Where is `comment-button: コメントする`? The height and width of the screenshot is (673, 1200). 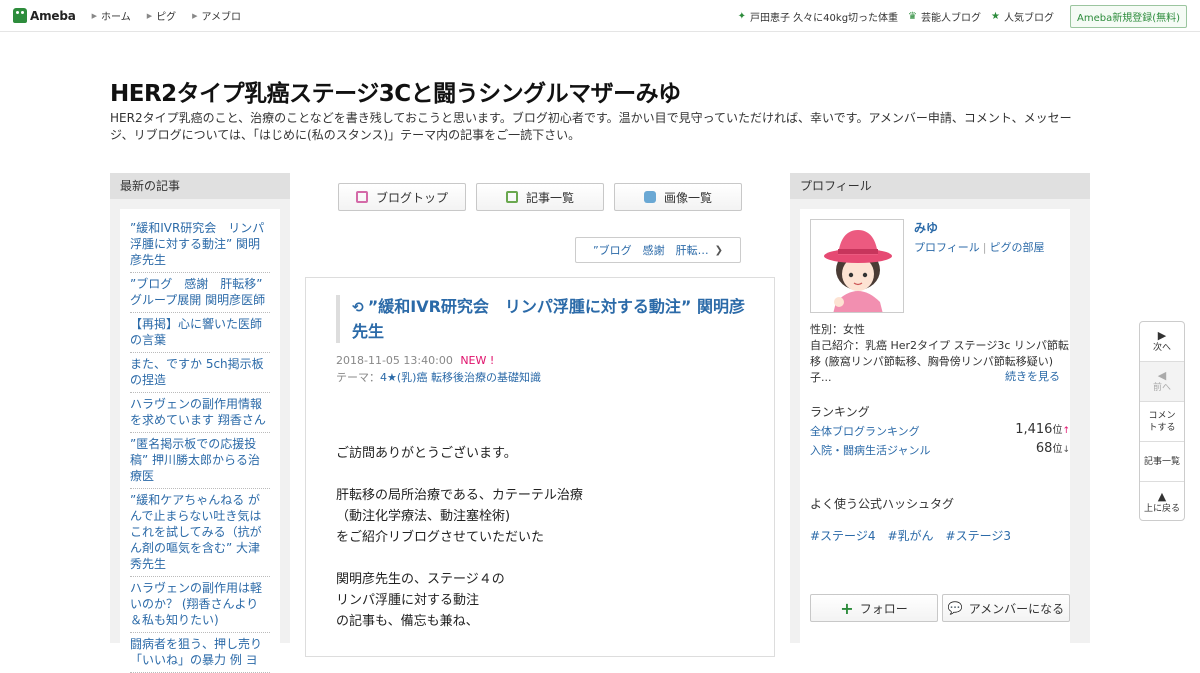 comment-button: コメントする is located at coordinates (1162, 422).